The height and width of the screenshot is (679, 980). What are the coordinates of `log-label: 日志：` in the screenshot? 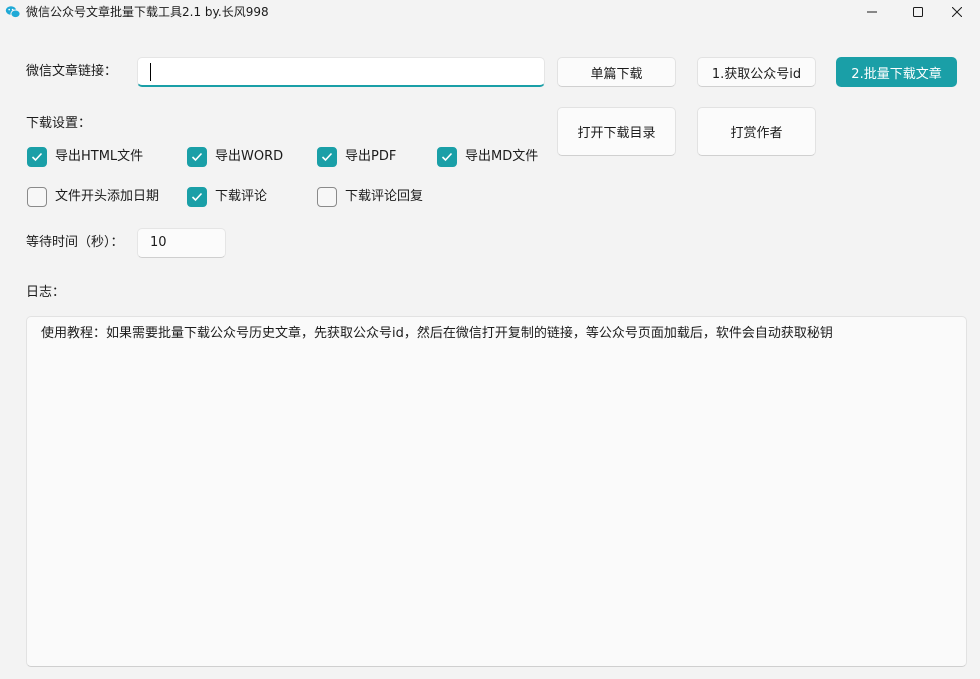 It's located at (46, 292).